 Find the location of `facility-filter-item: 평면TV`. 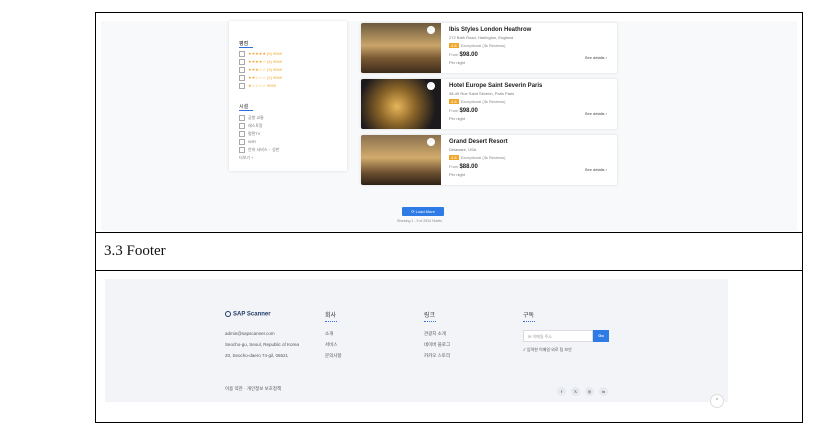

facility-filter-item: 평면TV is located at coordinates (249, 134).